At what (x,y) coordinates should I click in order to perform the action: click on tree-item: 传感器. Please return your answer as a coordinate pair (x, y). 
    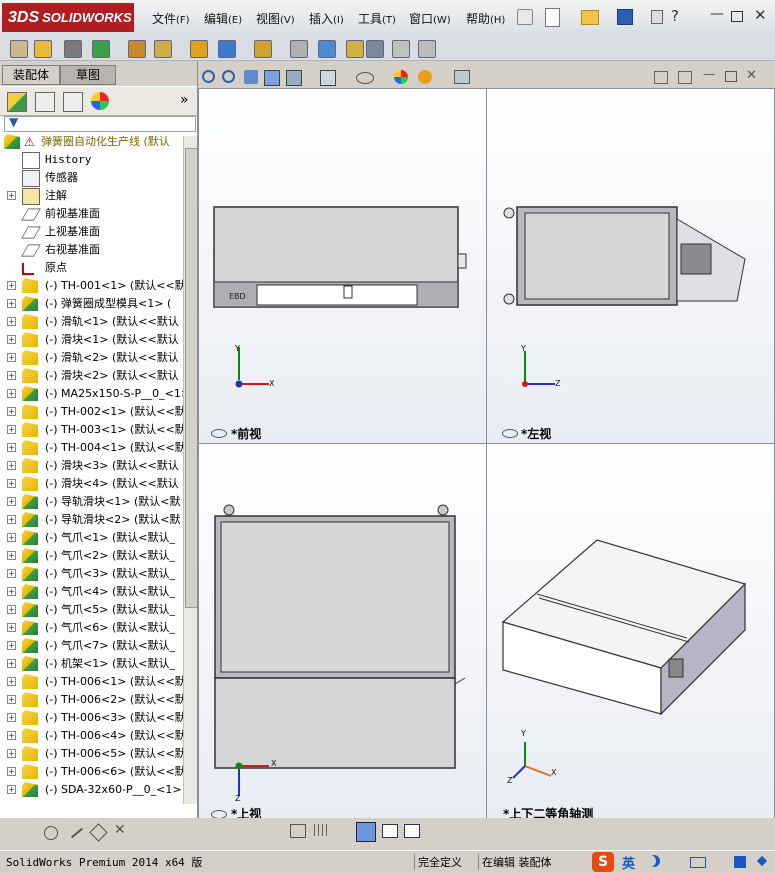
    Looking at the image, I should click on (91, 178).